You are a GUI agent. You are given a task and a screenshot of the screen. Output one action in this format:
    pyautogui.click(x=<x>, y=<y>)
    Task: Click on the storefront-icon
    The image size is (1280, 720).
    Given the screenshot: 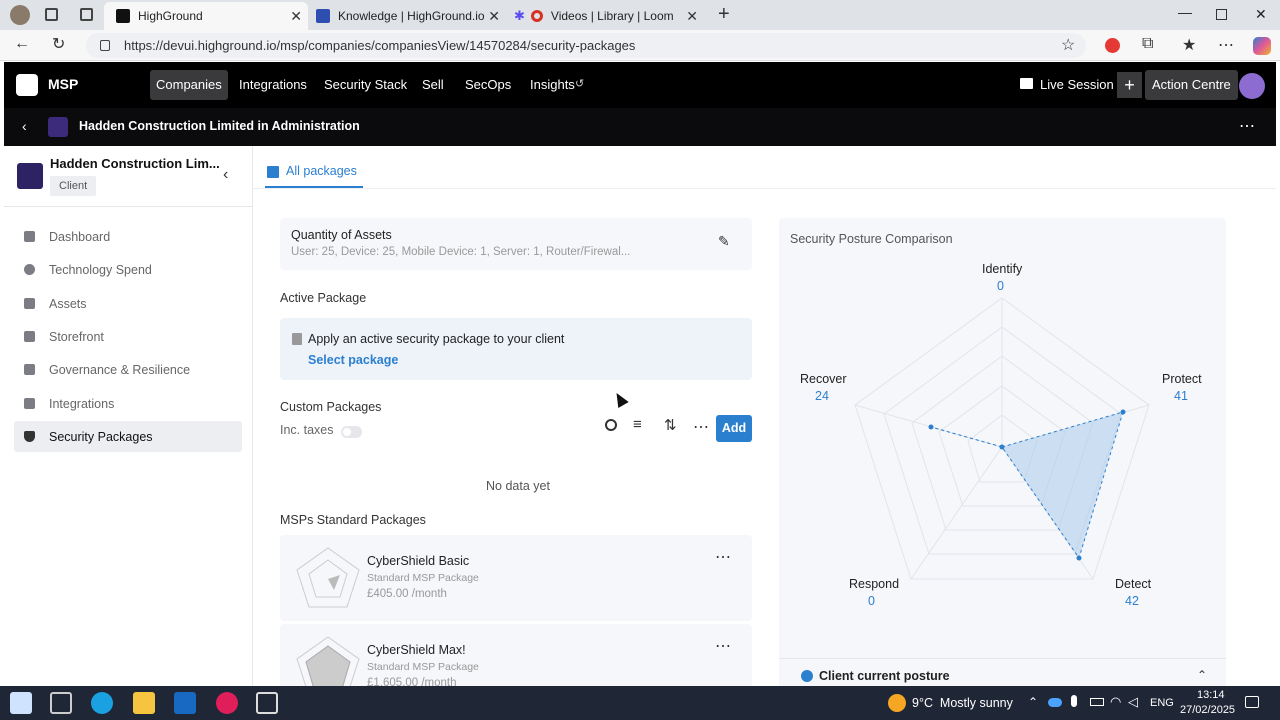 What is the action you would take?
    pyautogui.click(x=29, y=336)
    